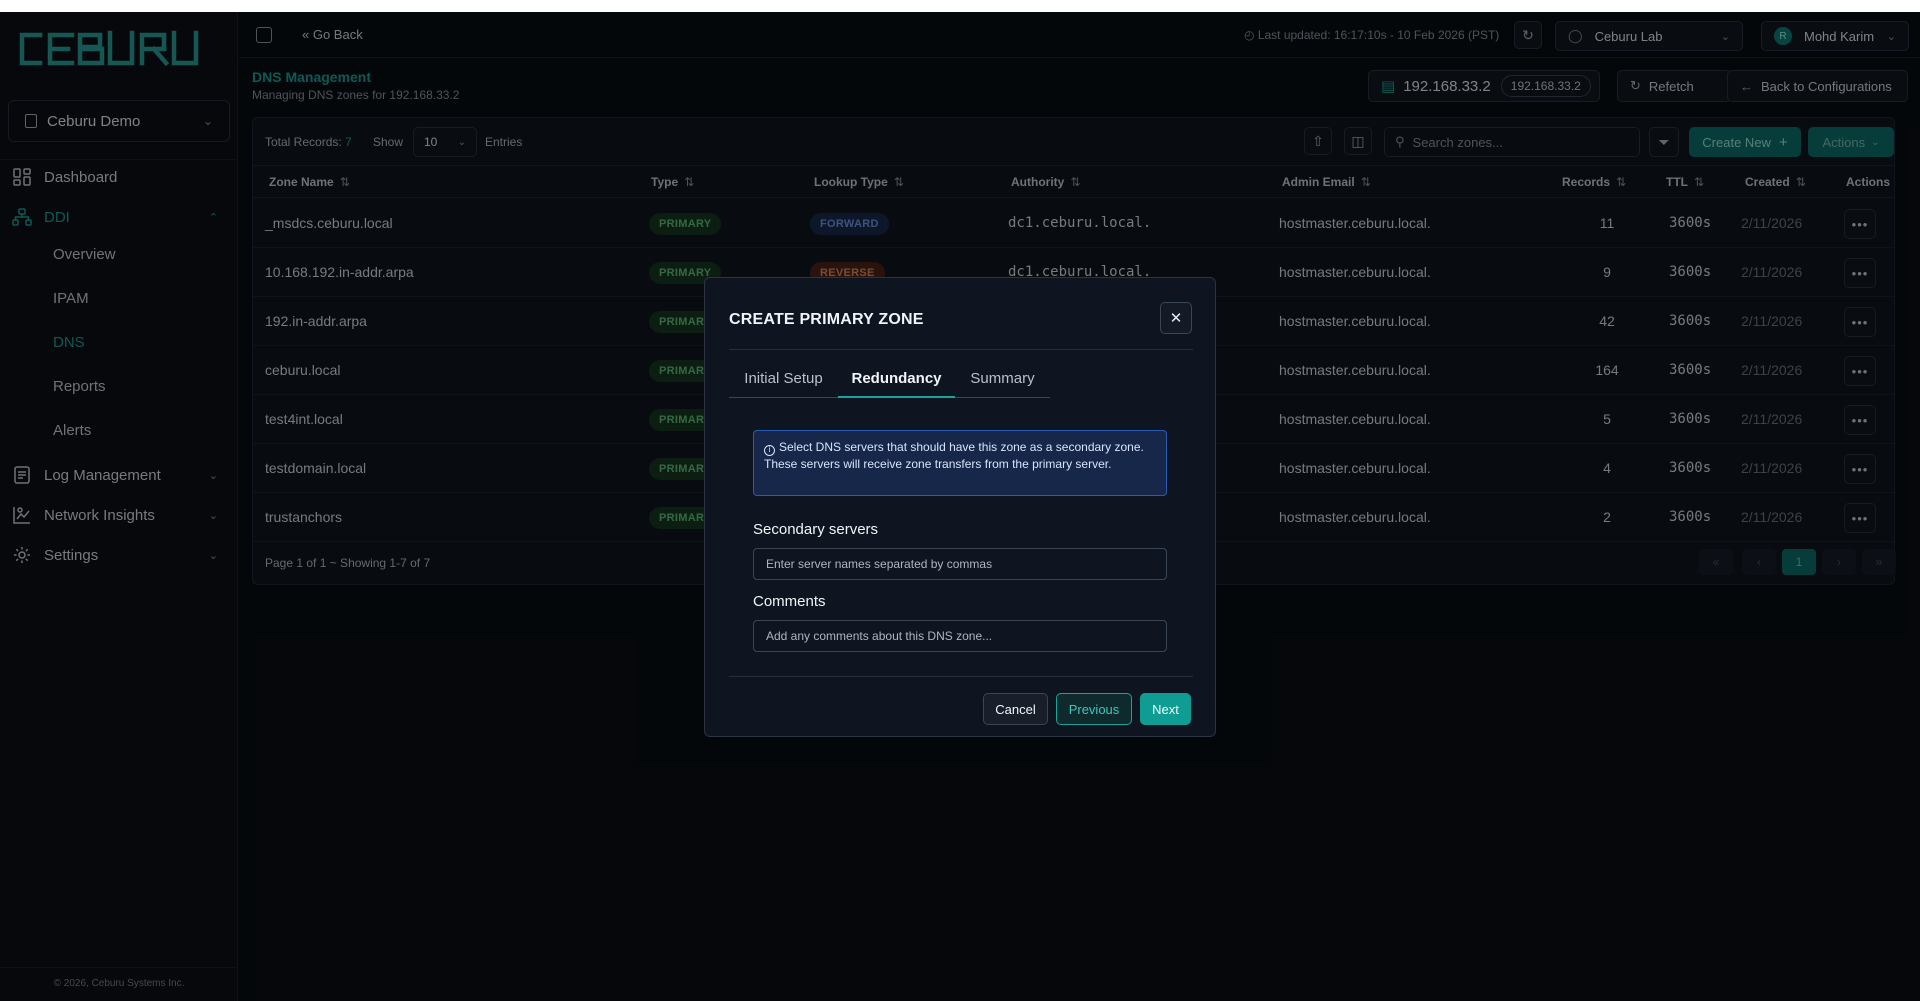  What do you see at coordinates (896, 380) in the screenshot?
I see `tab-redundancy: Redundancy` at bounding box center [896, 380].